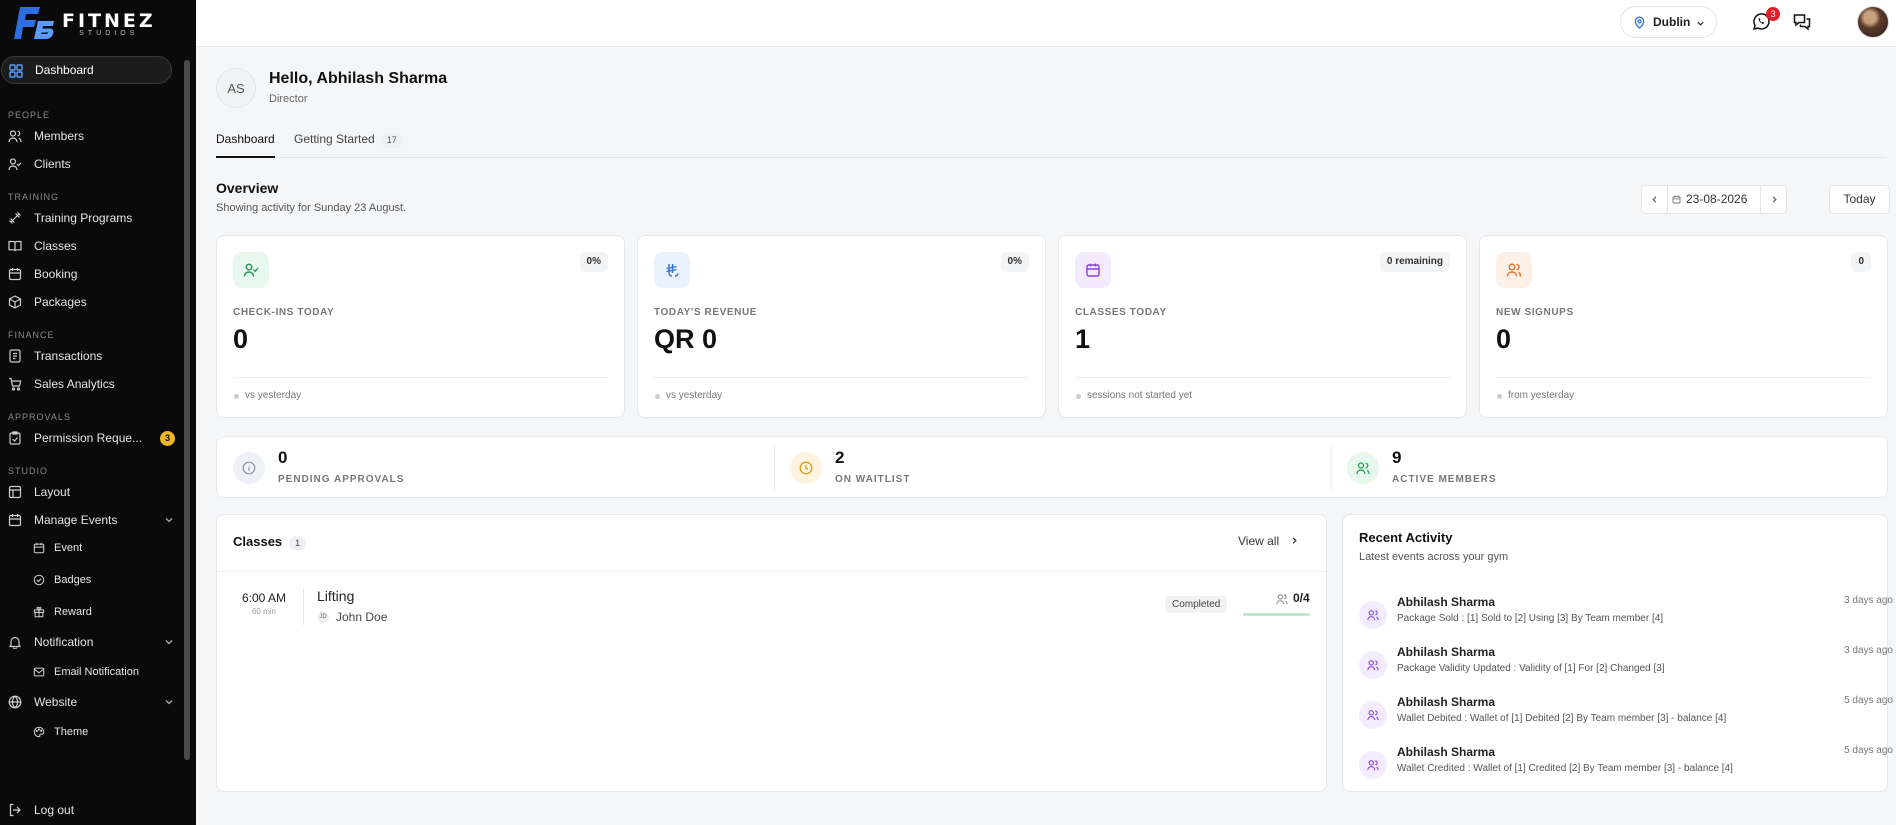 The height and width of the screenshot is (825, 1896). What do you see at coordinates (672, 270) in the screenshot?
I see `currency-icon` at bounding box center [672, 270].